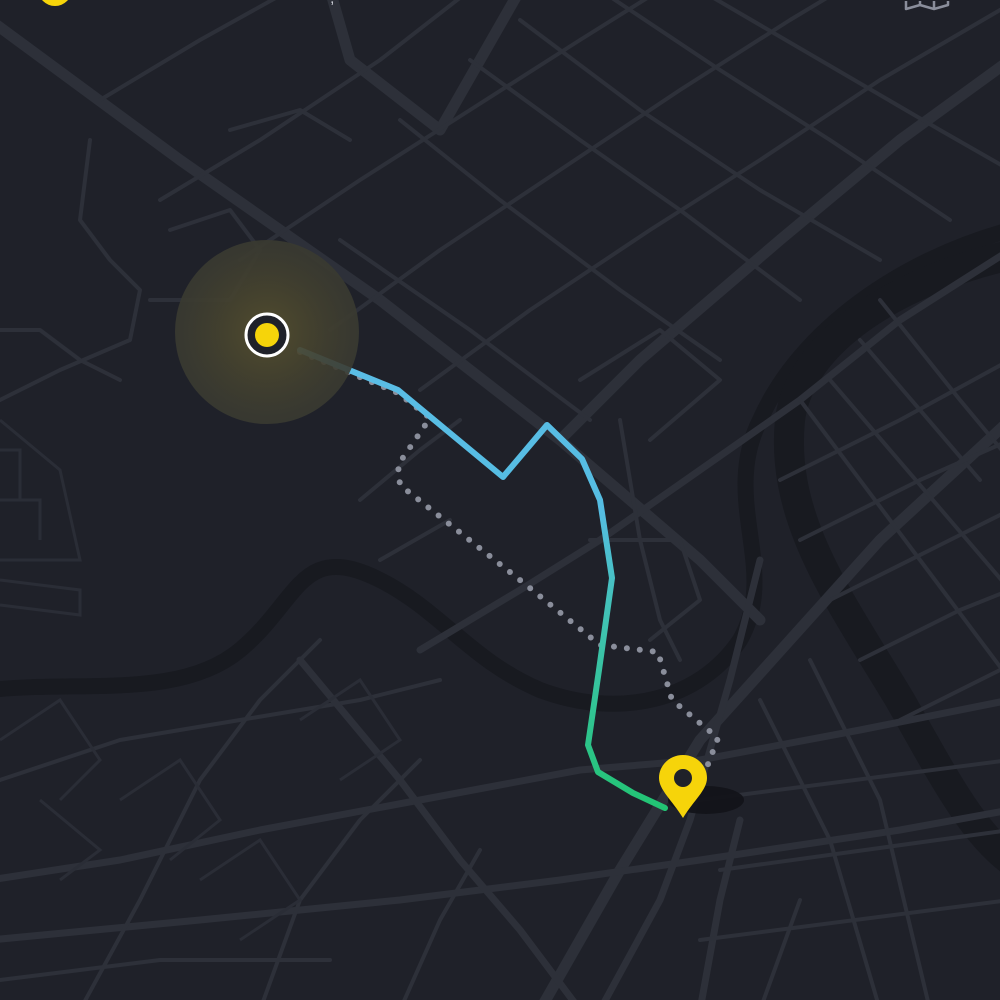 The image size is (1000, 1000). What do you see at coordinates (500, 7) in the screenshot?
I see `top-status-bar: ,` at bounding box center [500, 7].